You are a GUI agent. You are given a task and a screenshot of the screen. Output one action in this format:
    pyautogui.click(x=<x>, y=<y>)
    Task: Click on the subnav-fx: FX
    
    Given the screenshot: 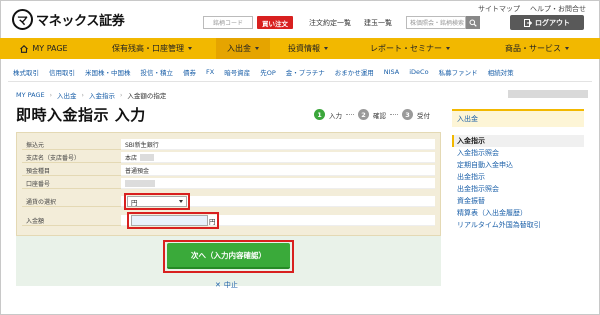 What is the action you would take?
    pyautogui.click(x=210, y=72)
    